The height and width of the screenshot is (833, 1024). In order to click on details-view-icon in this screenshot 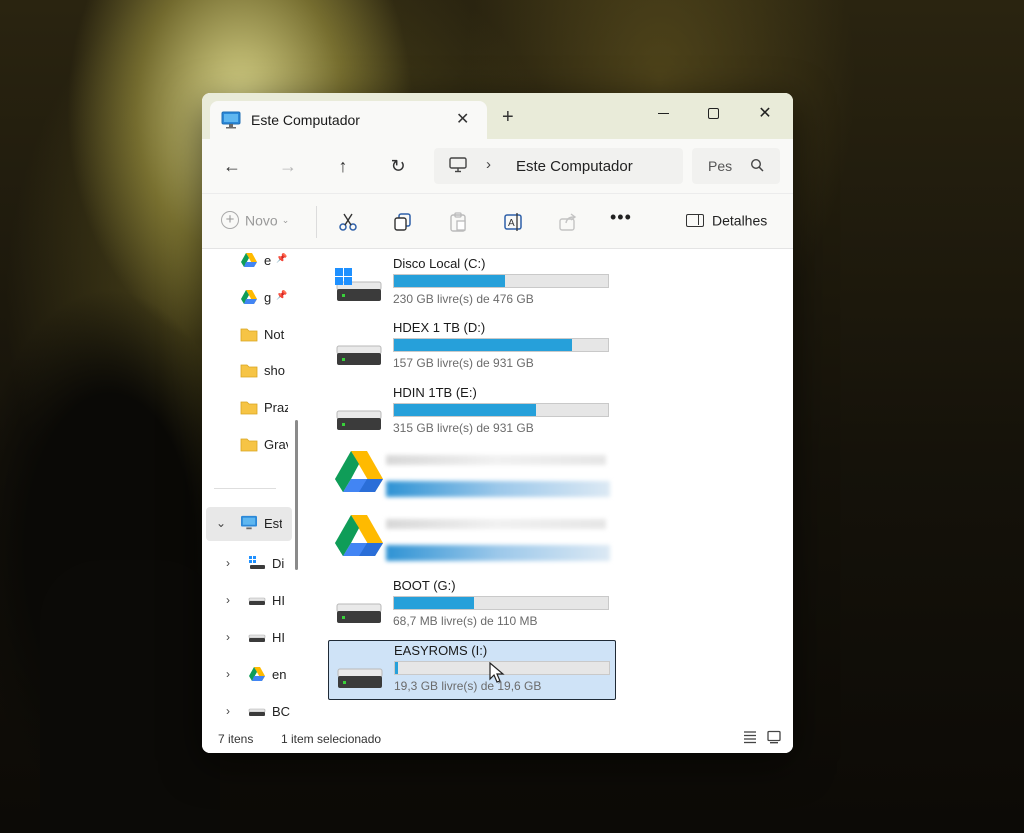, I will do `click(750, 737)`.